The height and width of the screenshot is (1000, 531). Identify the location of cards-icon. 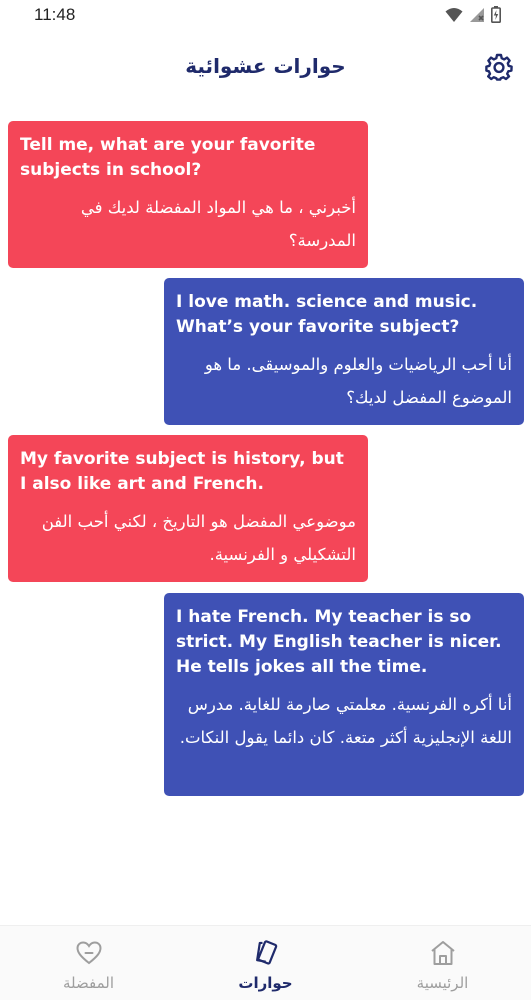
(266, 953).